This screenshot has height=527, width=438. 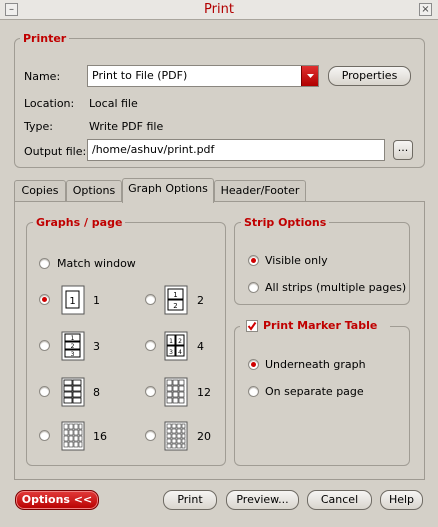 I want to click on layout-2-icon: 12, so click(x=176, y=300).